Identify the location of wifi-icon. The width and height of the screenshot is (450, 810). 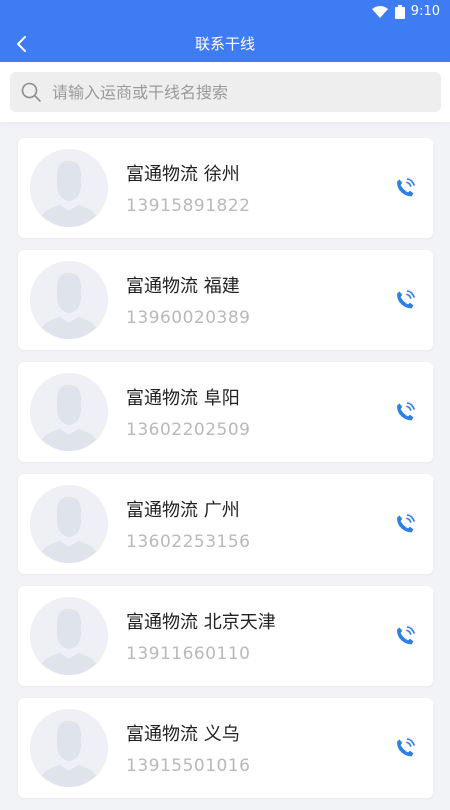
(379, 11).